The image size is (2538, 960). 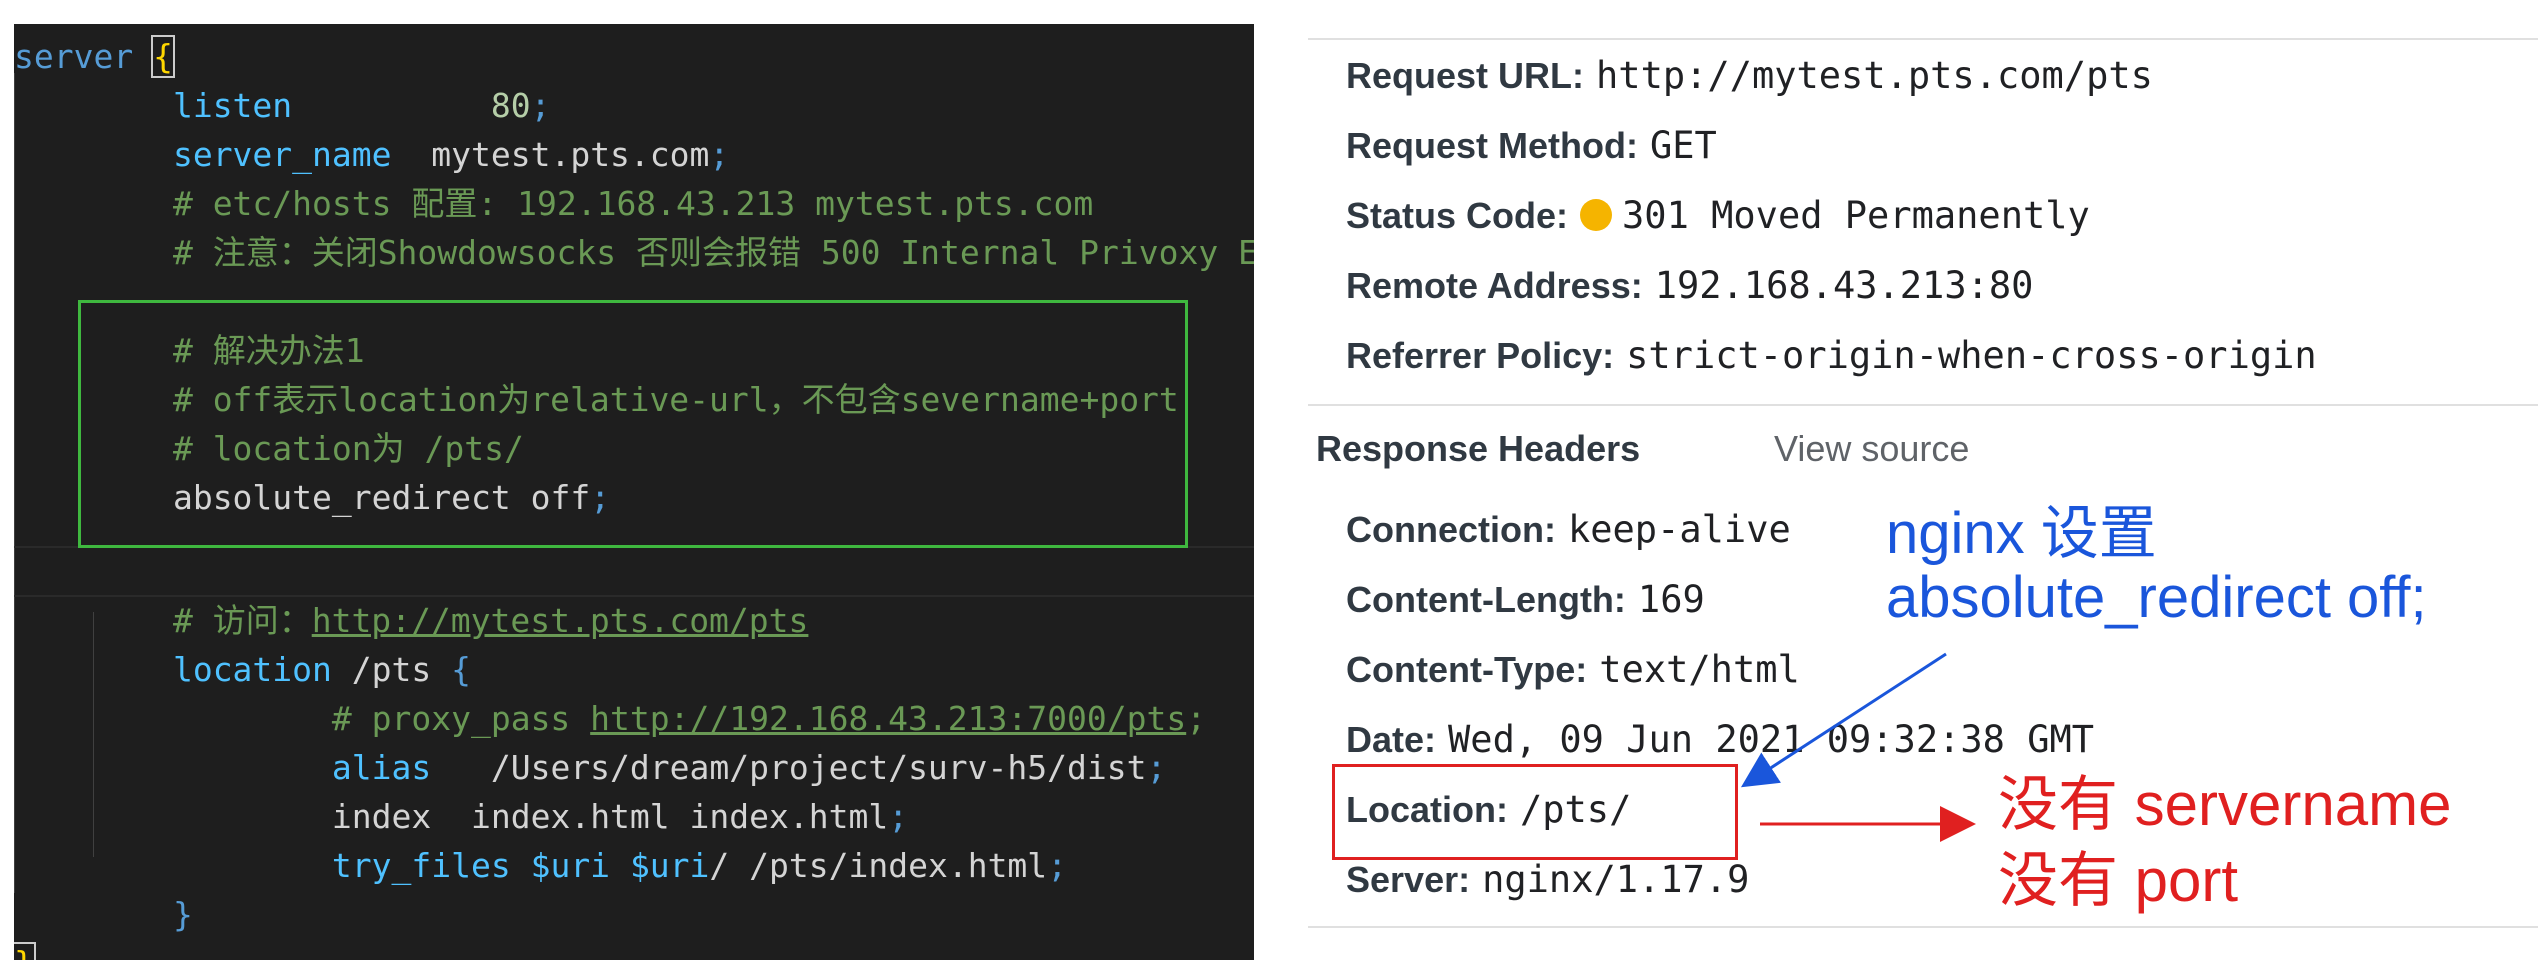 I want to click on blue-arrow, so click(x=1843, y=720).